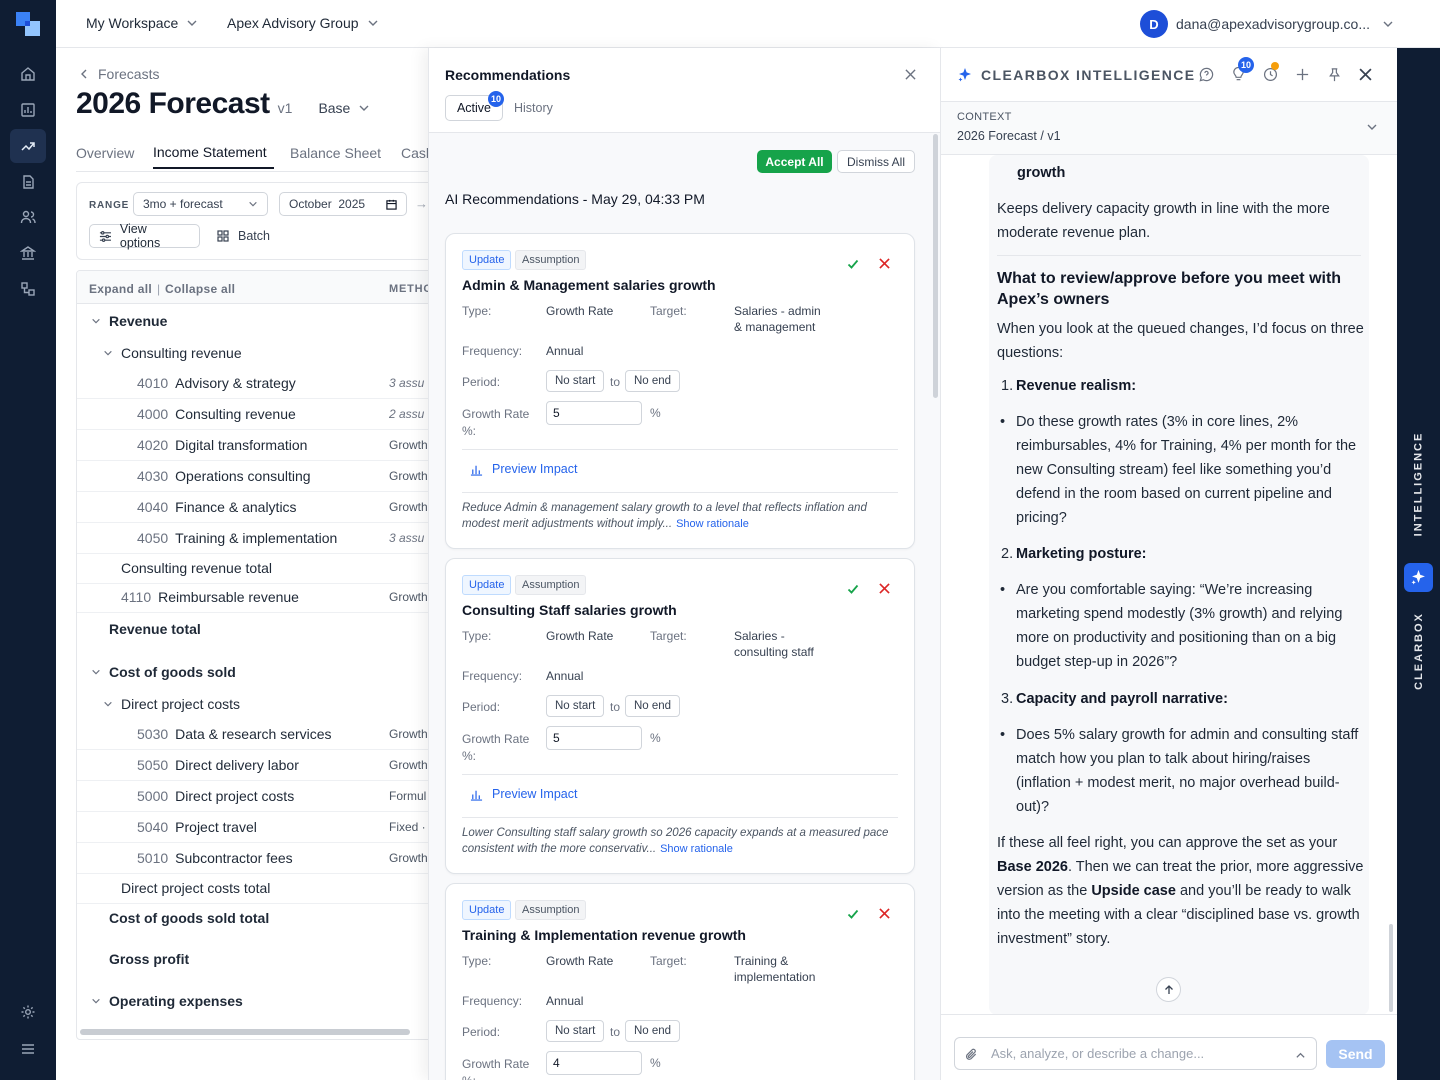 Image resolution: width=1440 pixels, height=1080 pixels. What do you see at coordinates (971, 1054) in the screenshot?
I see `paperclip-icon` at bounding box center [971, 1054].